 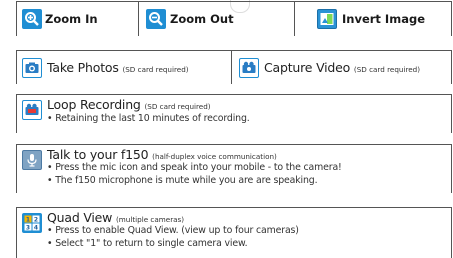 I want to click on loop-recording-label: Loop Recording (SD card required), so click(x=129, y=104).